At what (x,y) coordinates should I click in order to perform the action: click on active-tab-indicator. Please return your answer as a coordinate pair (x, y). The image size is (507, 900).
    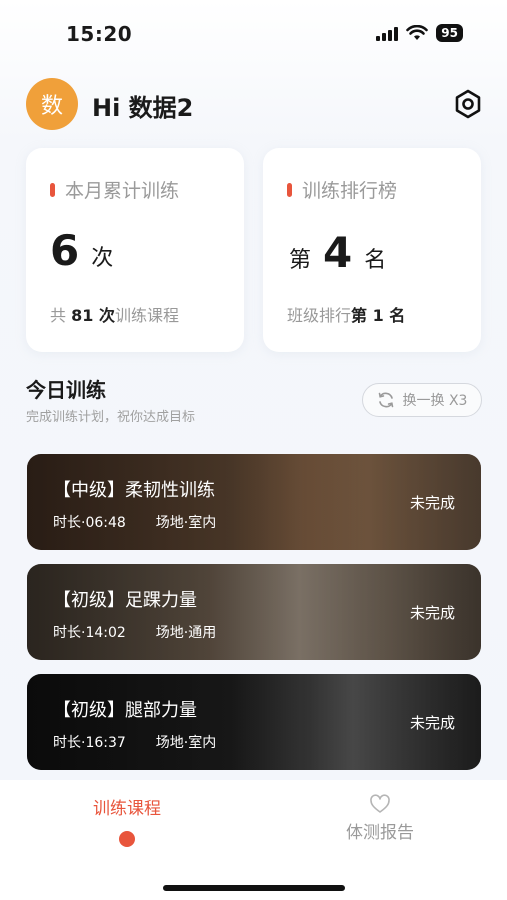
    Looking at the image, I should click on (127, 839).